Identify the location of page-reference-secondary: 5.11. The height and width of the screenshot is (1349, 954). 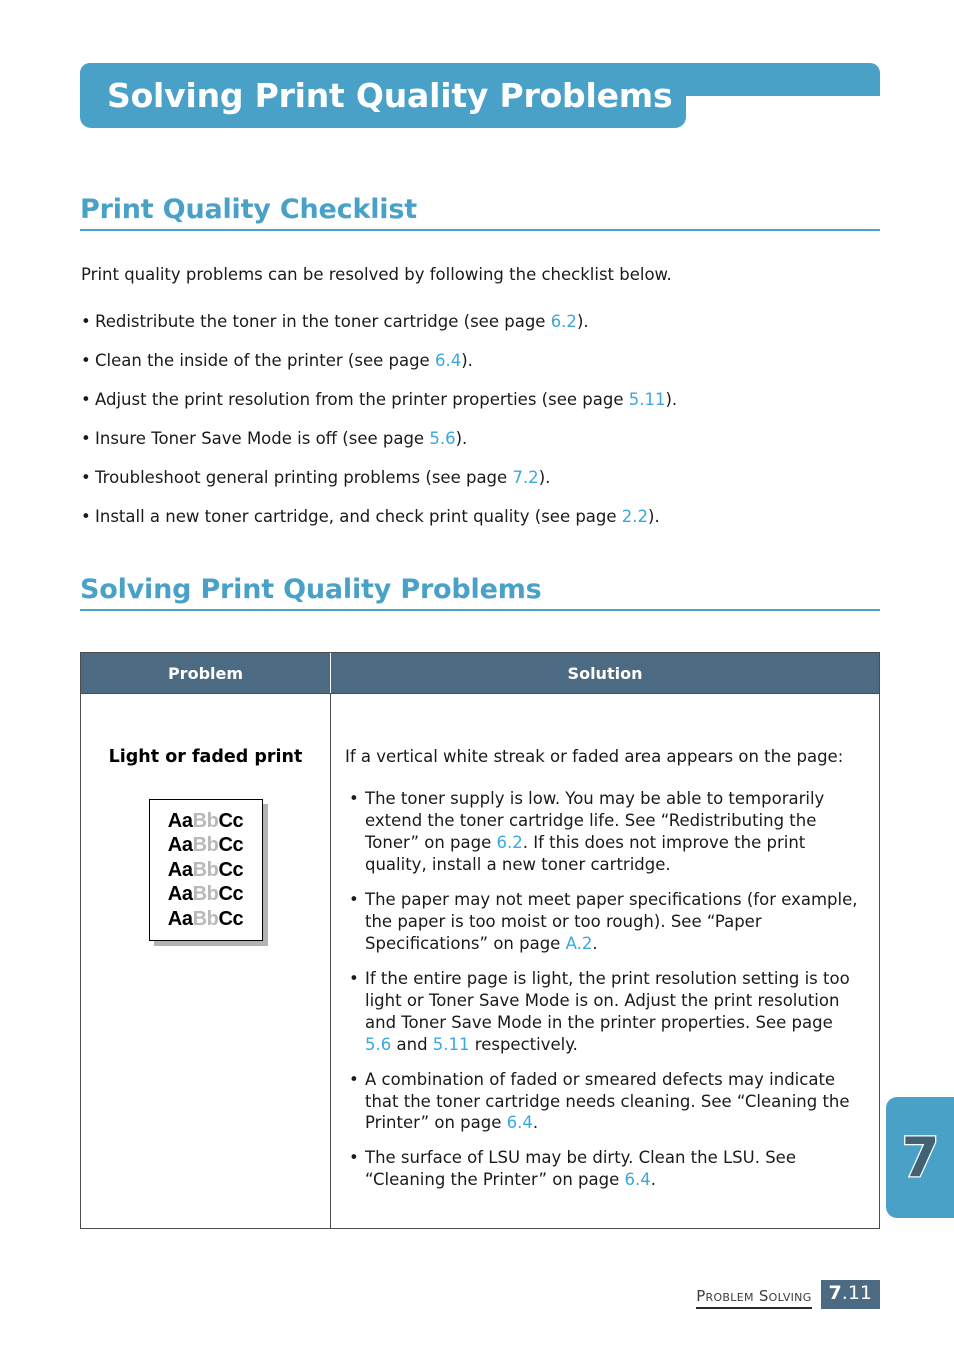
(451, 1044).